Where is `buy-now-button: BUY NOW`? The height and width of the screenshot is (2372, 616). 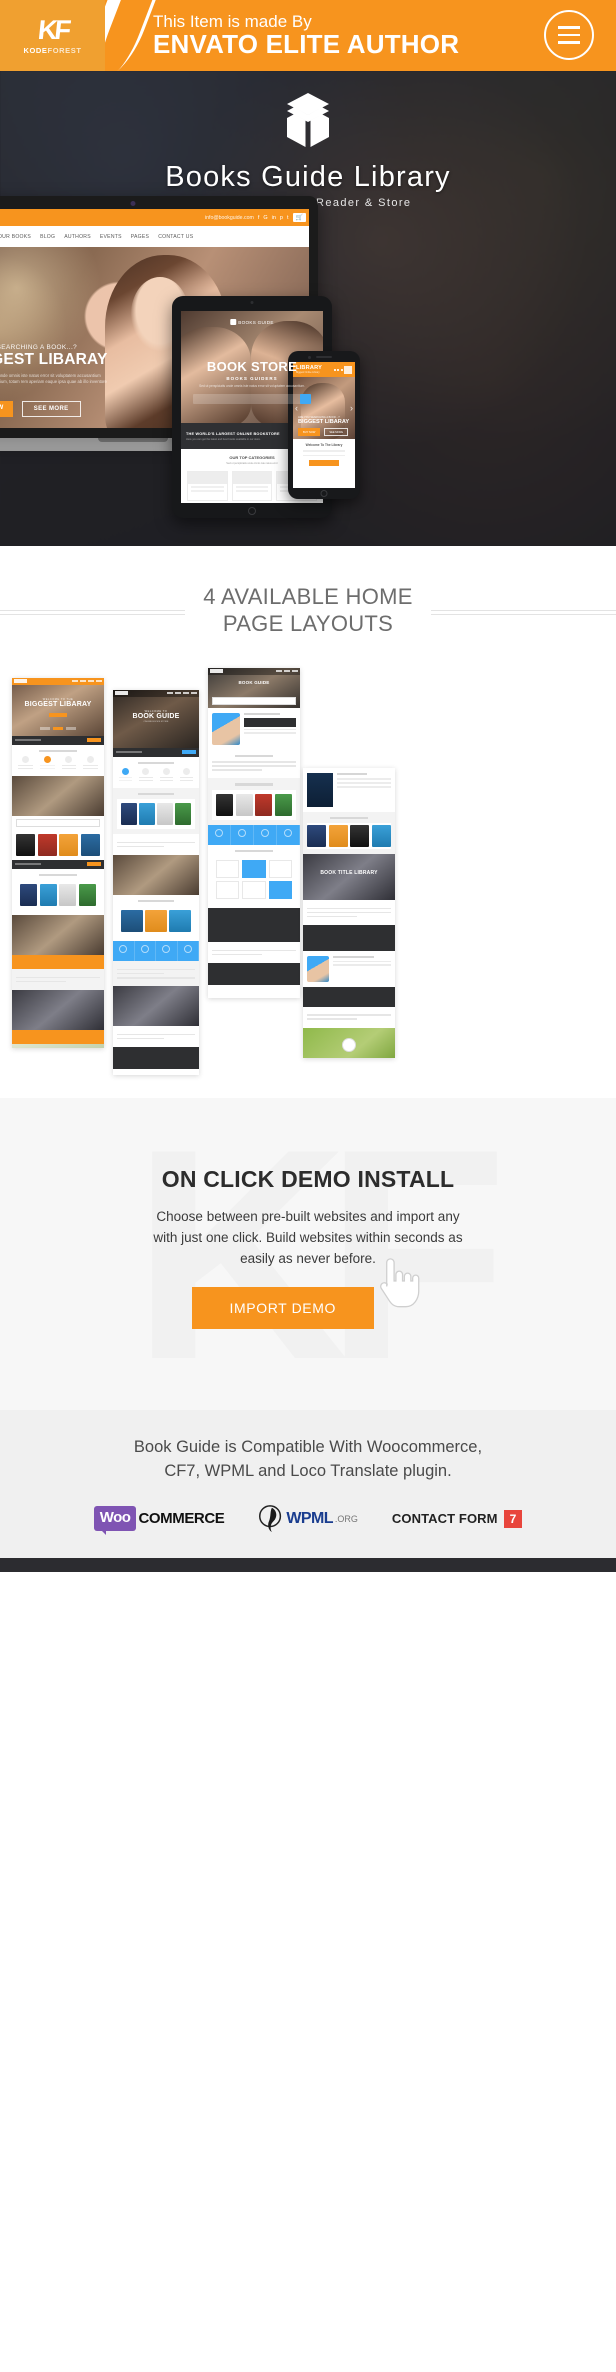 buy-now-button: BUY NOW is located at coordinates (6, 409).